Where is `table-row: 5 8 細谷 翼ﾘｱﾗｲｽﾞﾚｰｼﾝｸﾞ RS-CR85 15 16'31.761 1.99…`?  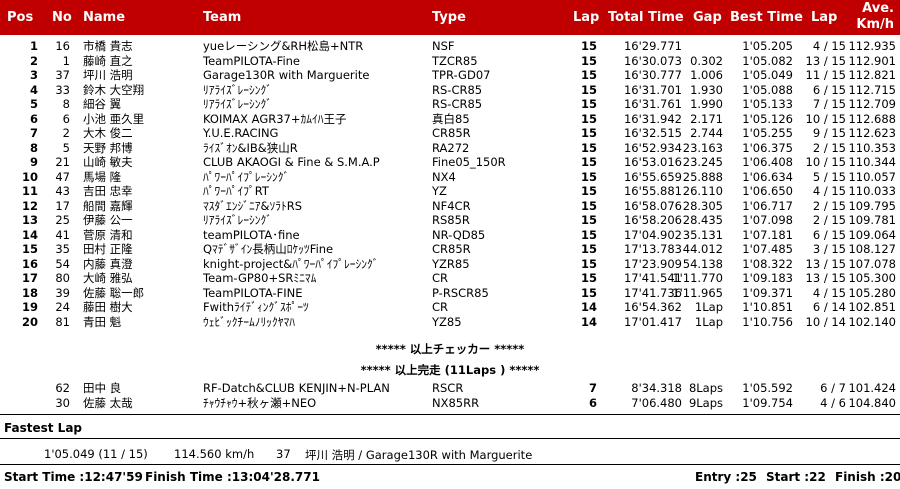
table-row: 5 8 細谷 翼ﾘｱﾗｲｽﾞﾚｰｼﾝｸﾞ RS-CR85 15 16'31.761 1.99… is located at coordinates (450, 104).